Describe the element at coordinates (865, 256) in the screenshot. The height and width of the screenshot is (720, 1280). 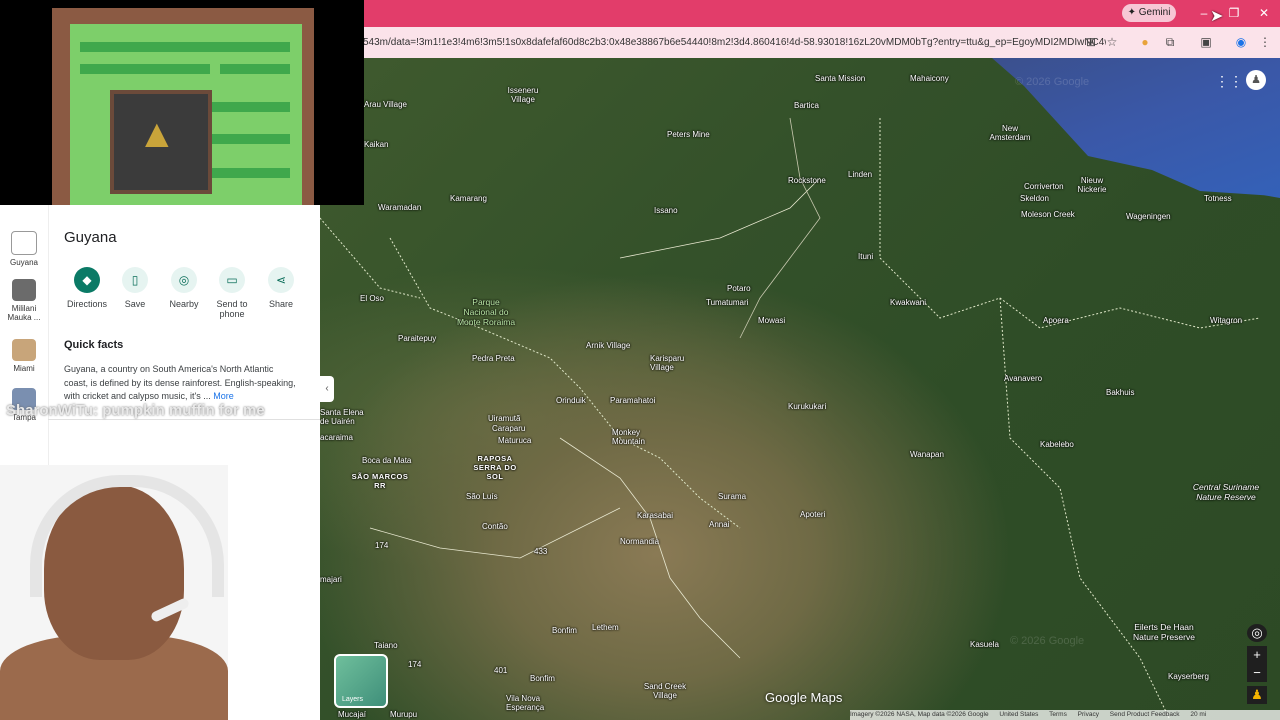
I see `map-label: Ituni` at that location.